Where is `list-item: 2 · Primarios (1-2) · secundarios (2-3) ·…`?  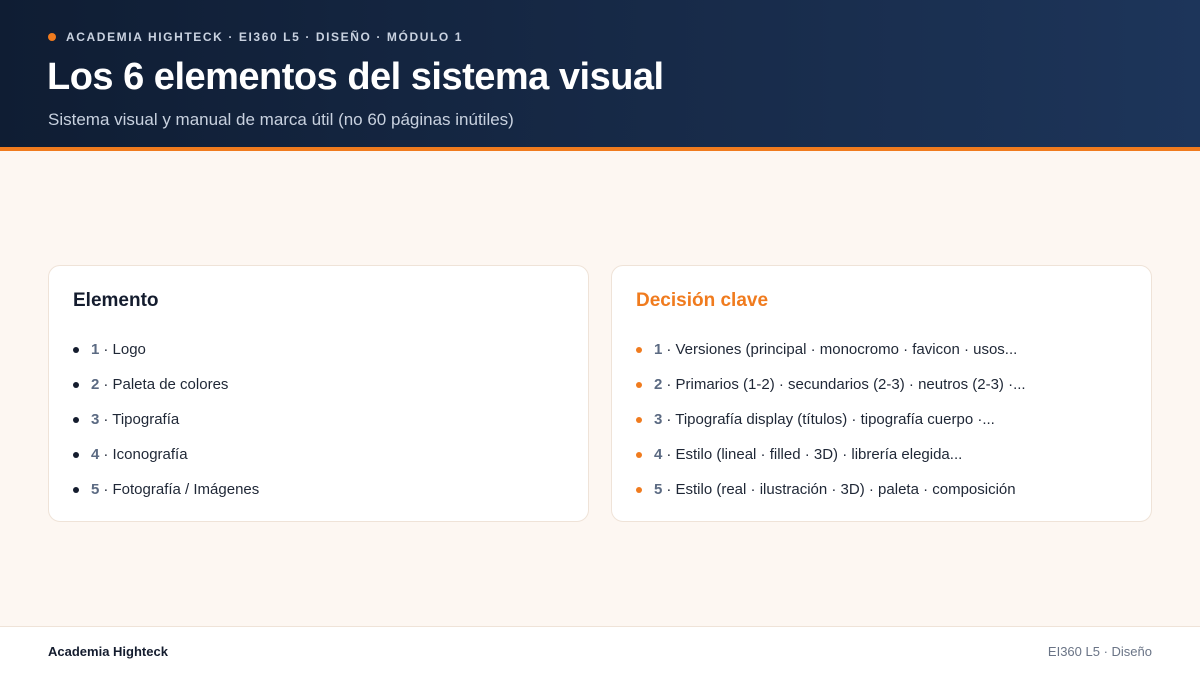 list-item: 2 · Primarios (1-2) · secundarios (2-3) ·… is located at coordinates (883, 384).